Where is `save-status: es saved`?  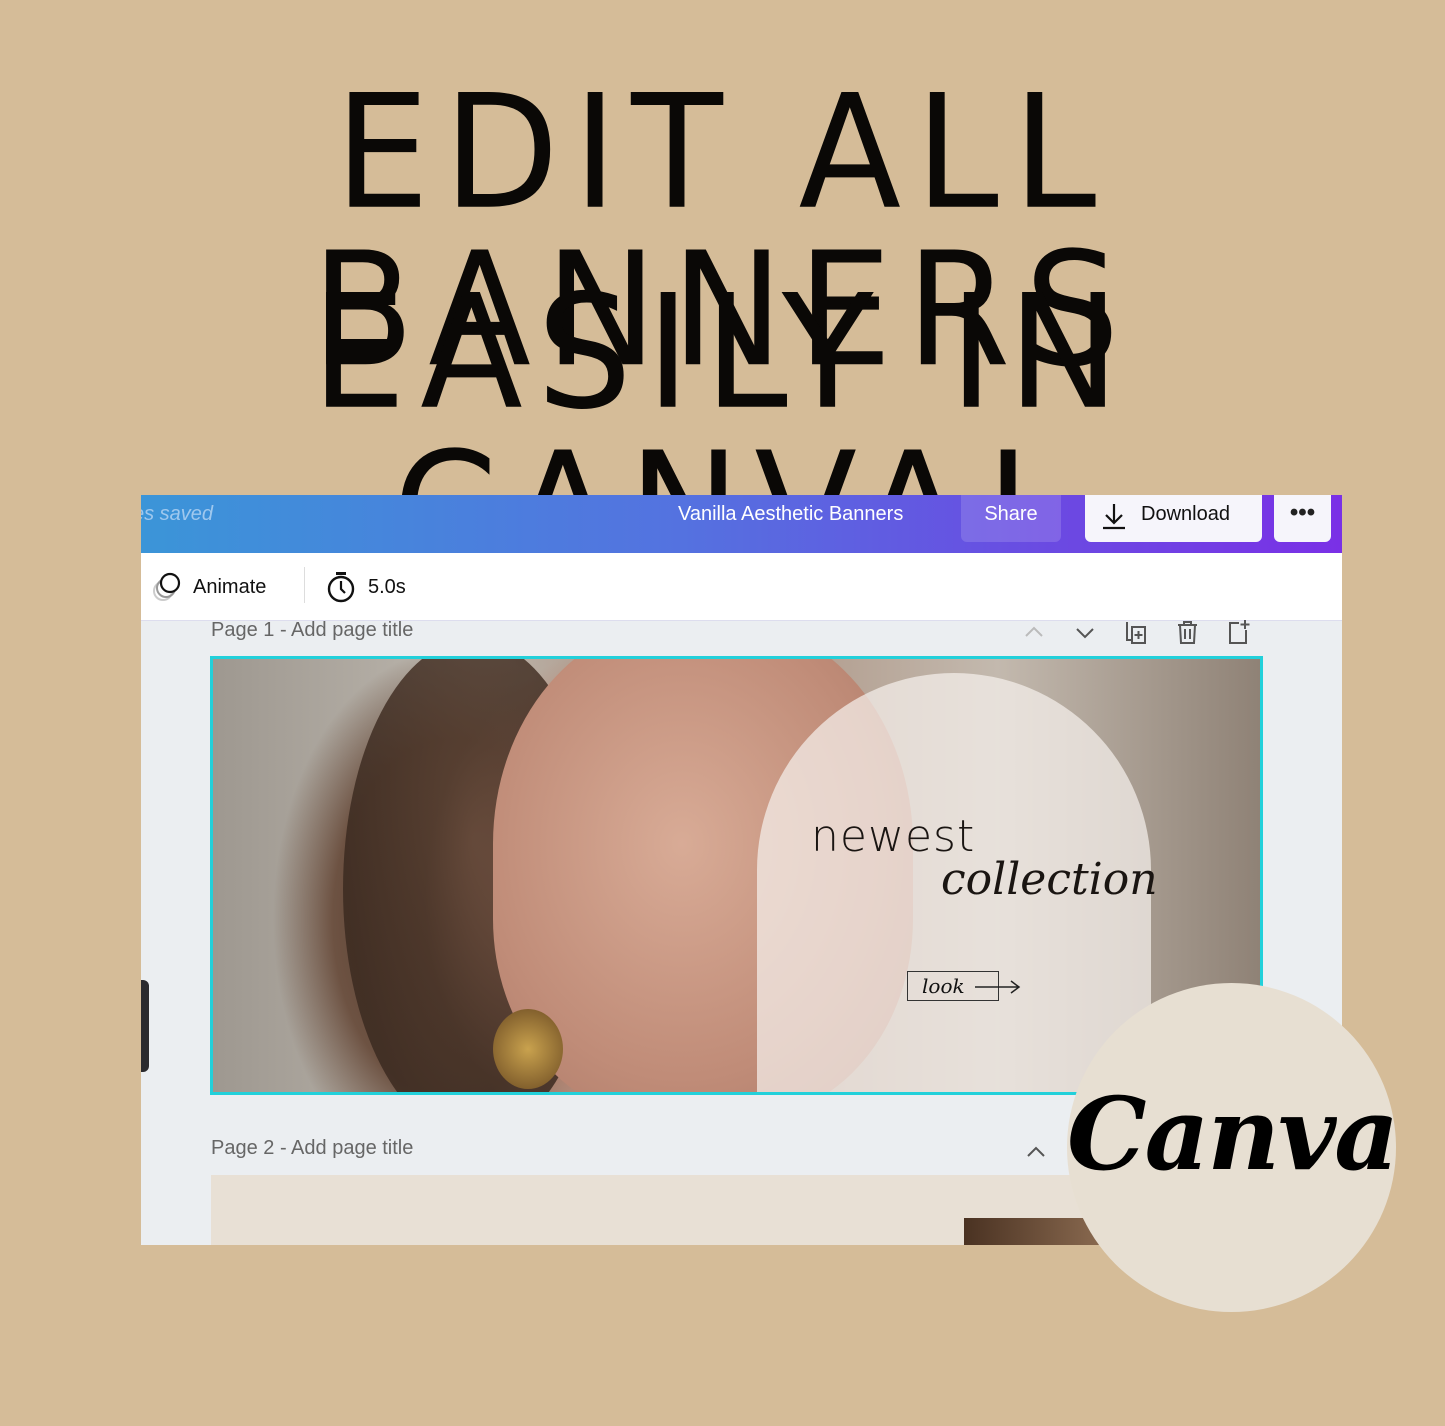 save-status: es saved is located at coordinates (177, 514).